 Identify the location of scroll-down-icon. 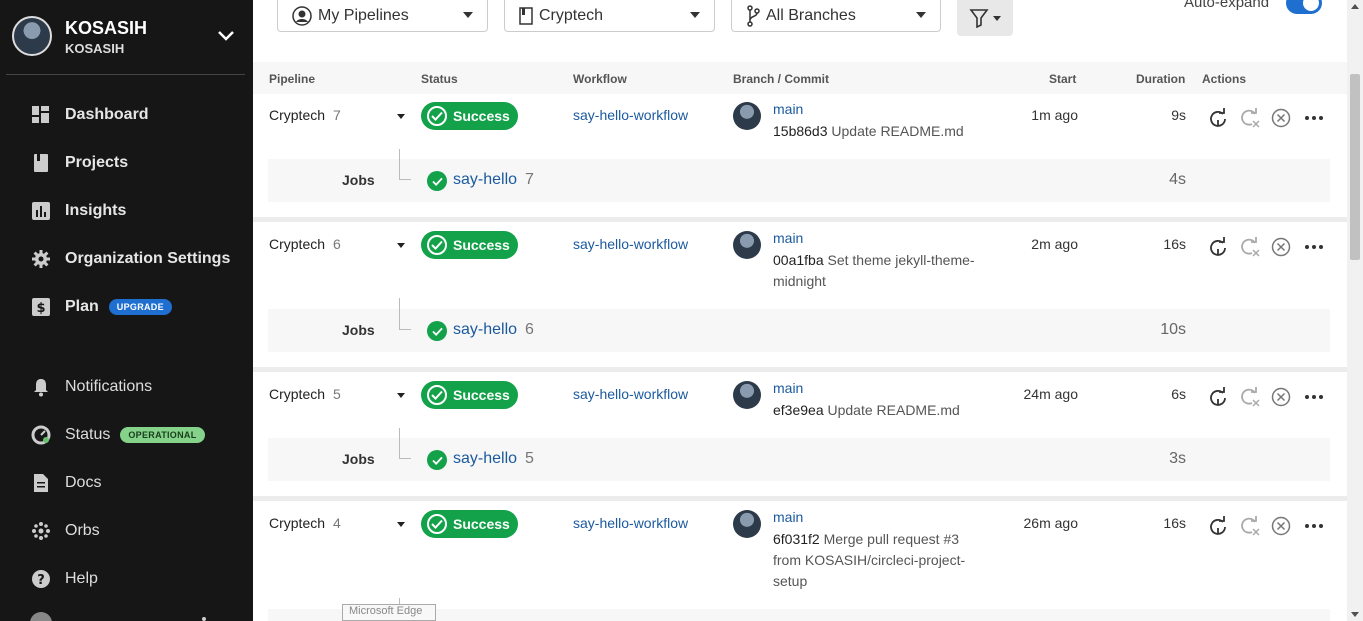
(1355, 614).